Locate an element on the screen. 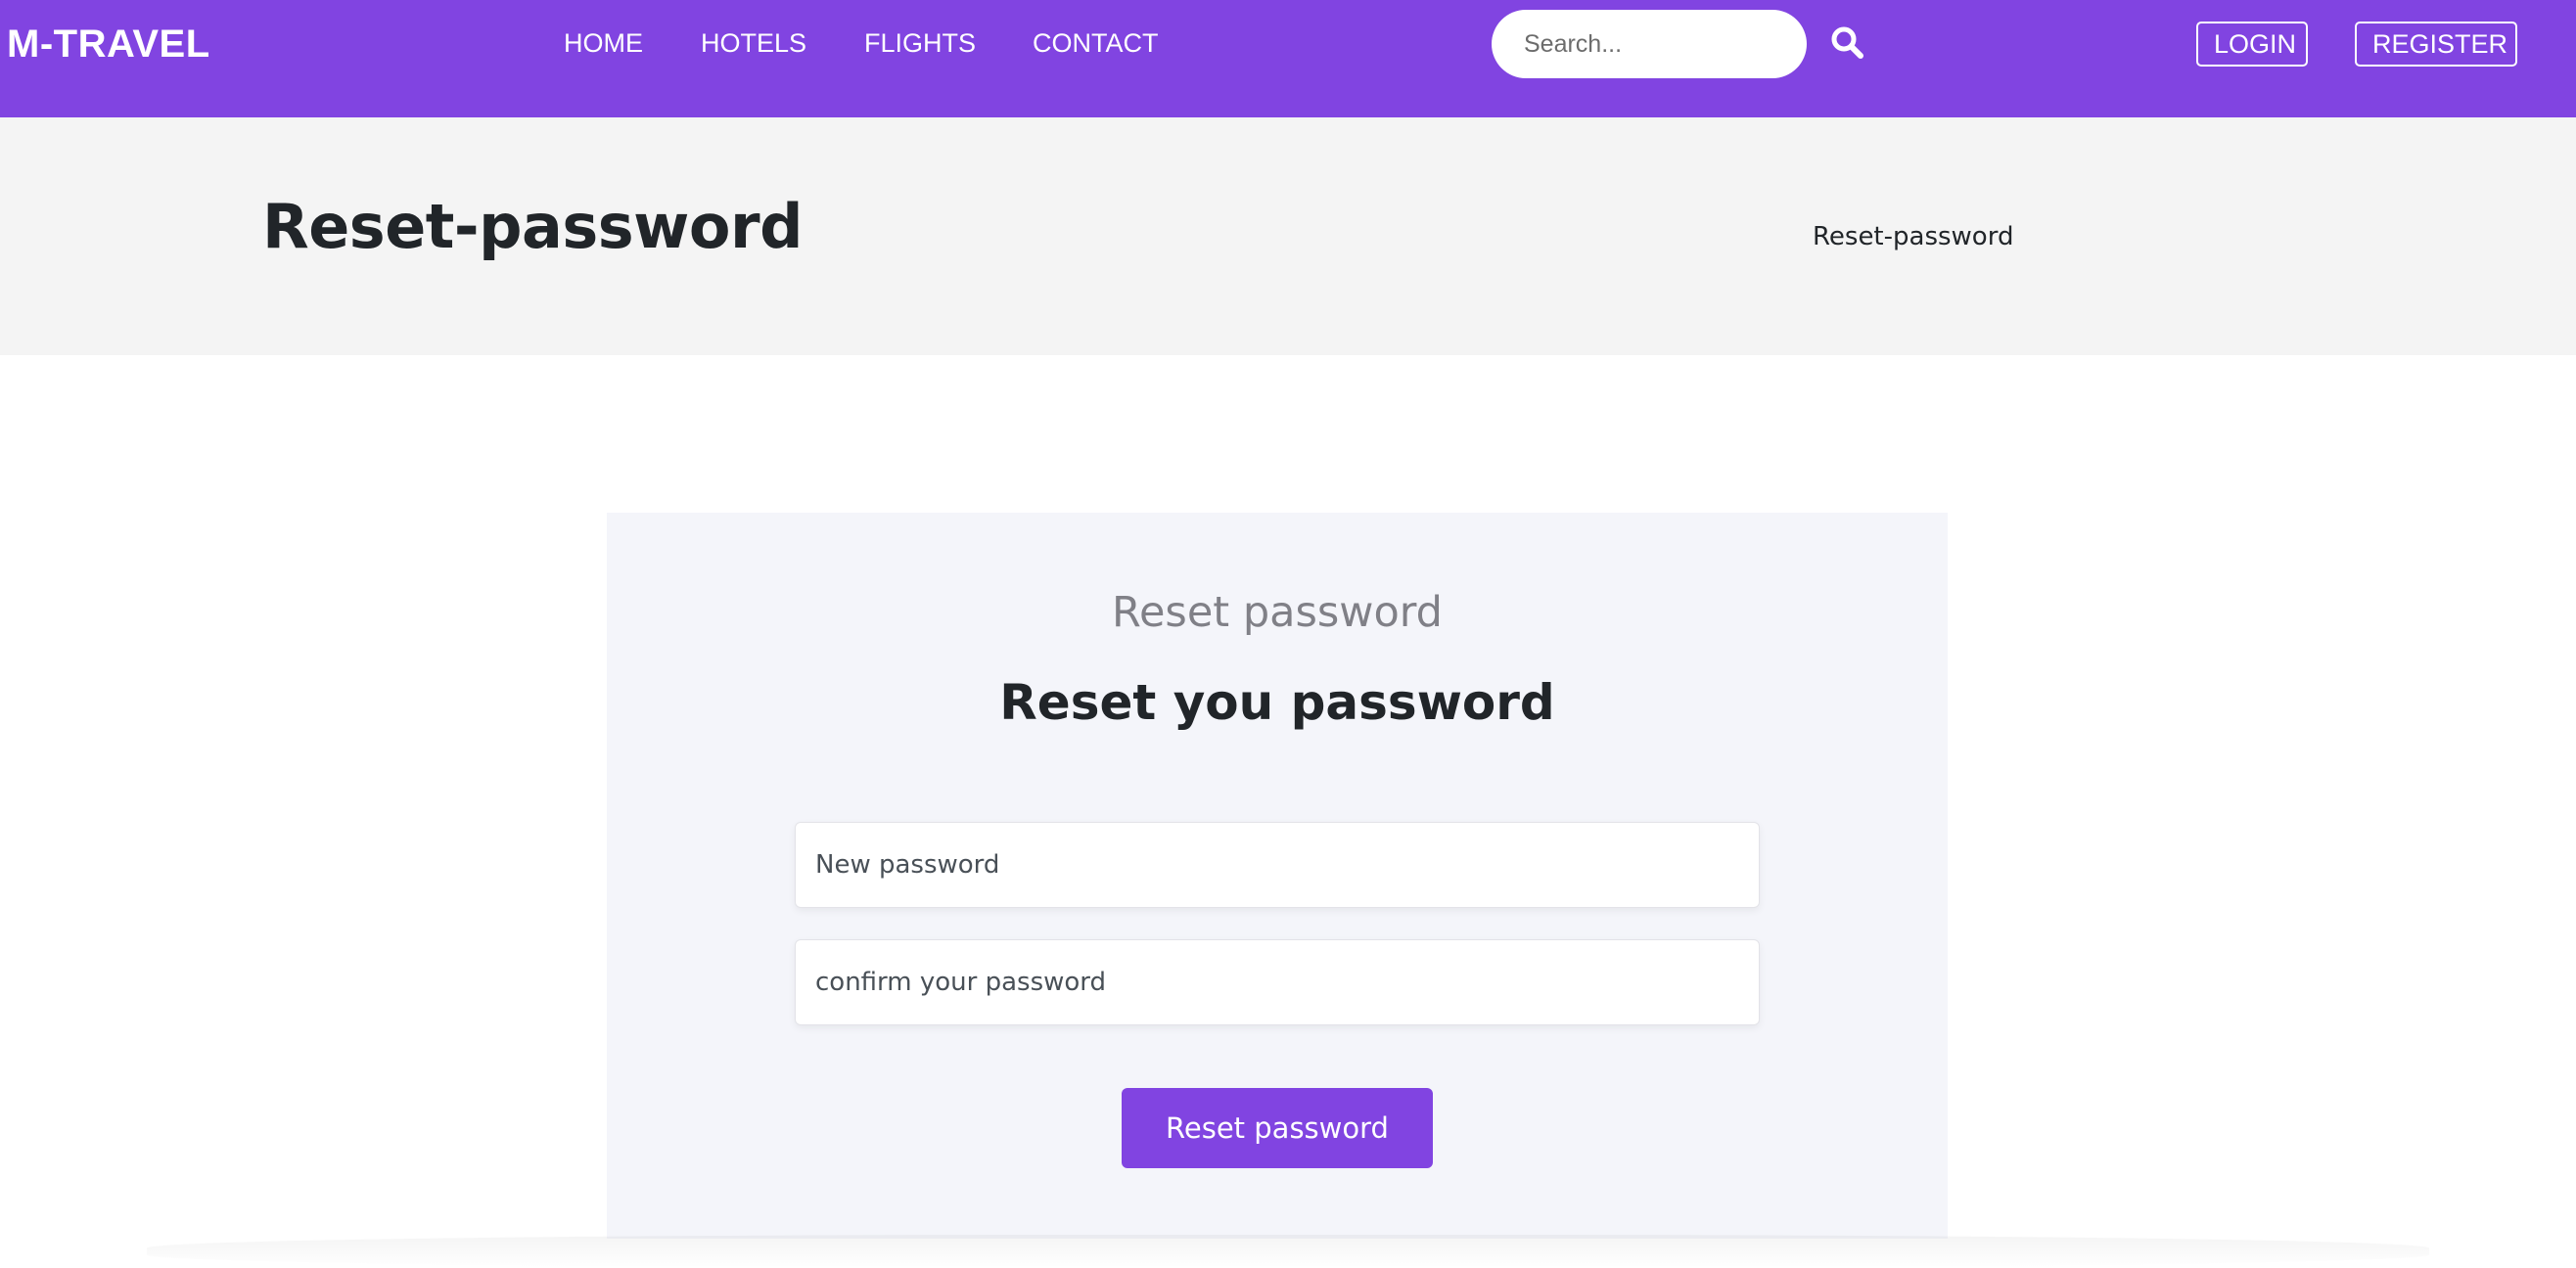  login-button: LOGIN is located at coordinates (2252, 45).